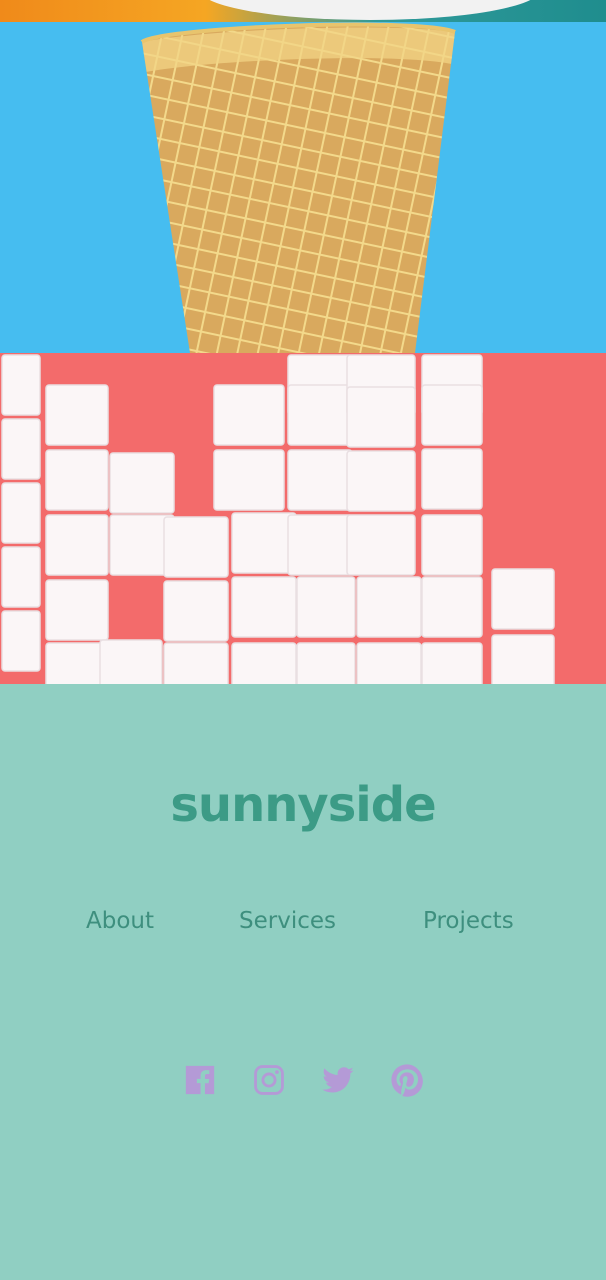  I want to click on social-links, so click(303, 1080).